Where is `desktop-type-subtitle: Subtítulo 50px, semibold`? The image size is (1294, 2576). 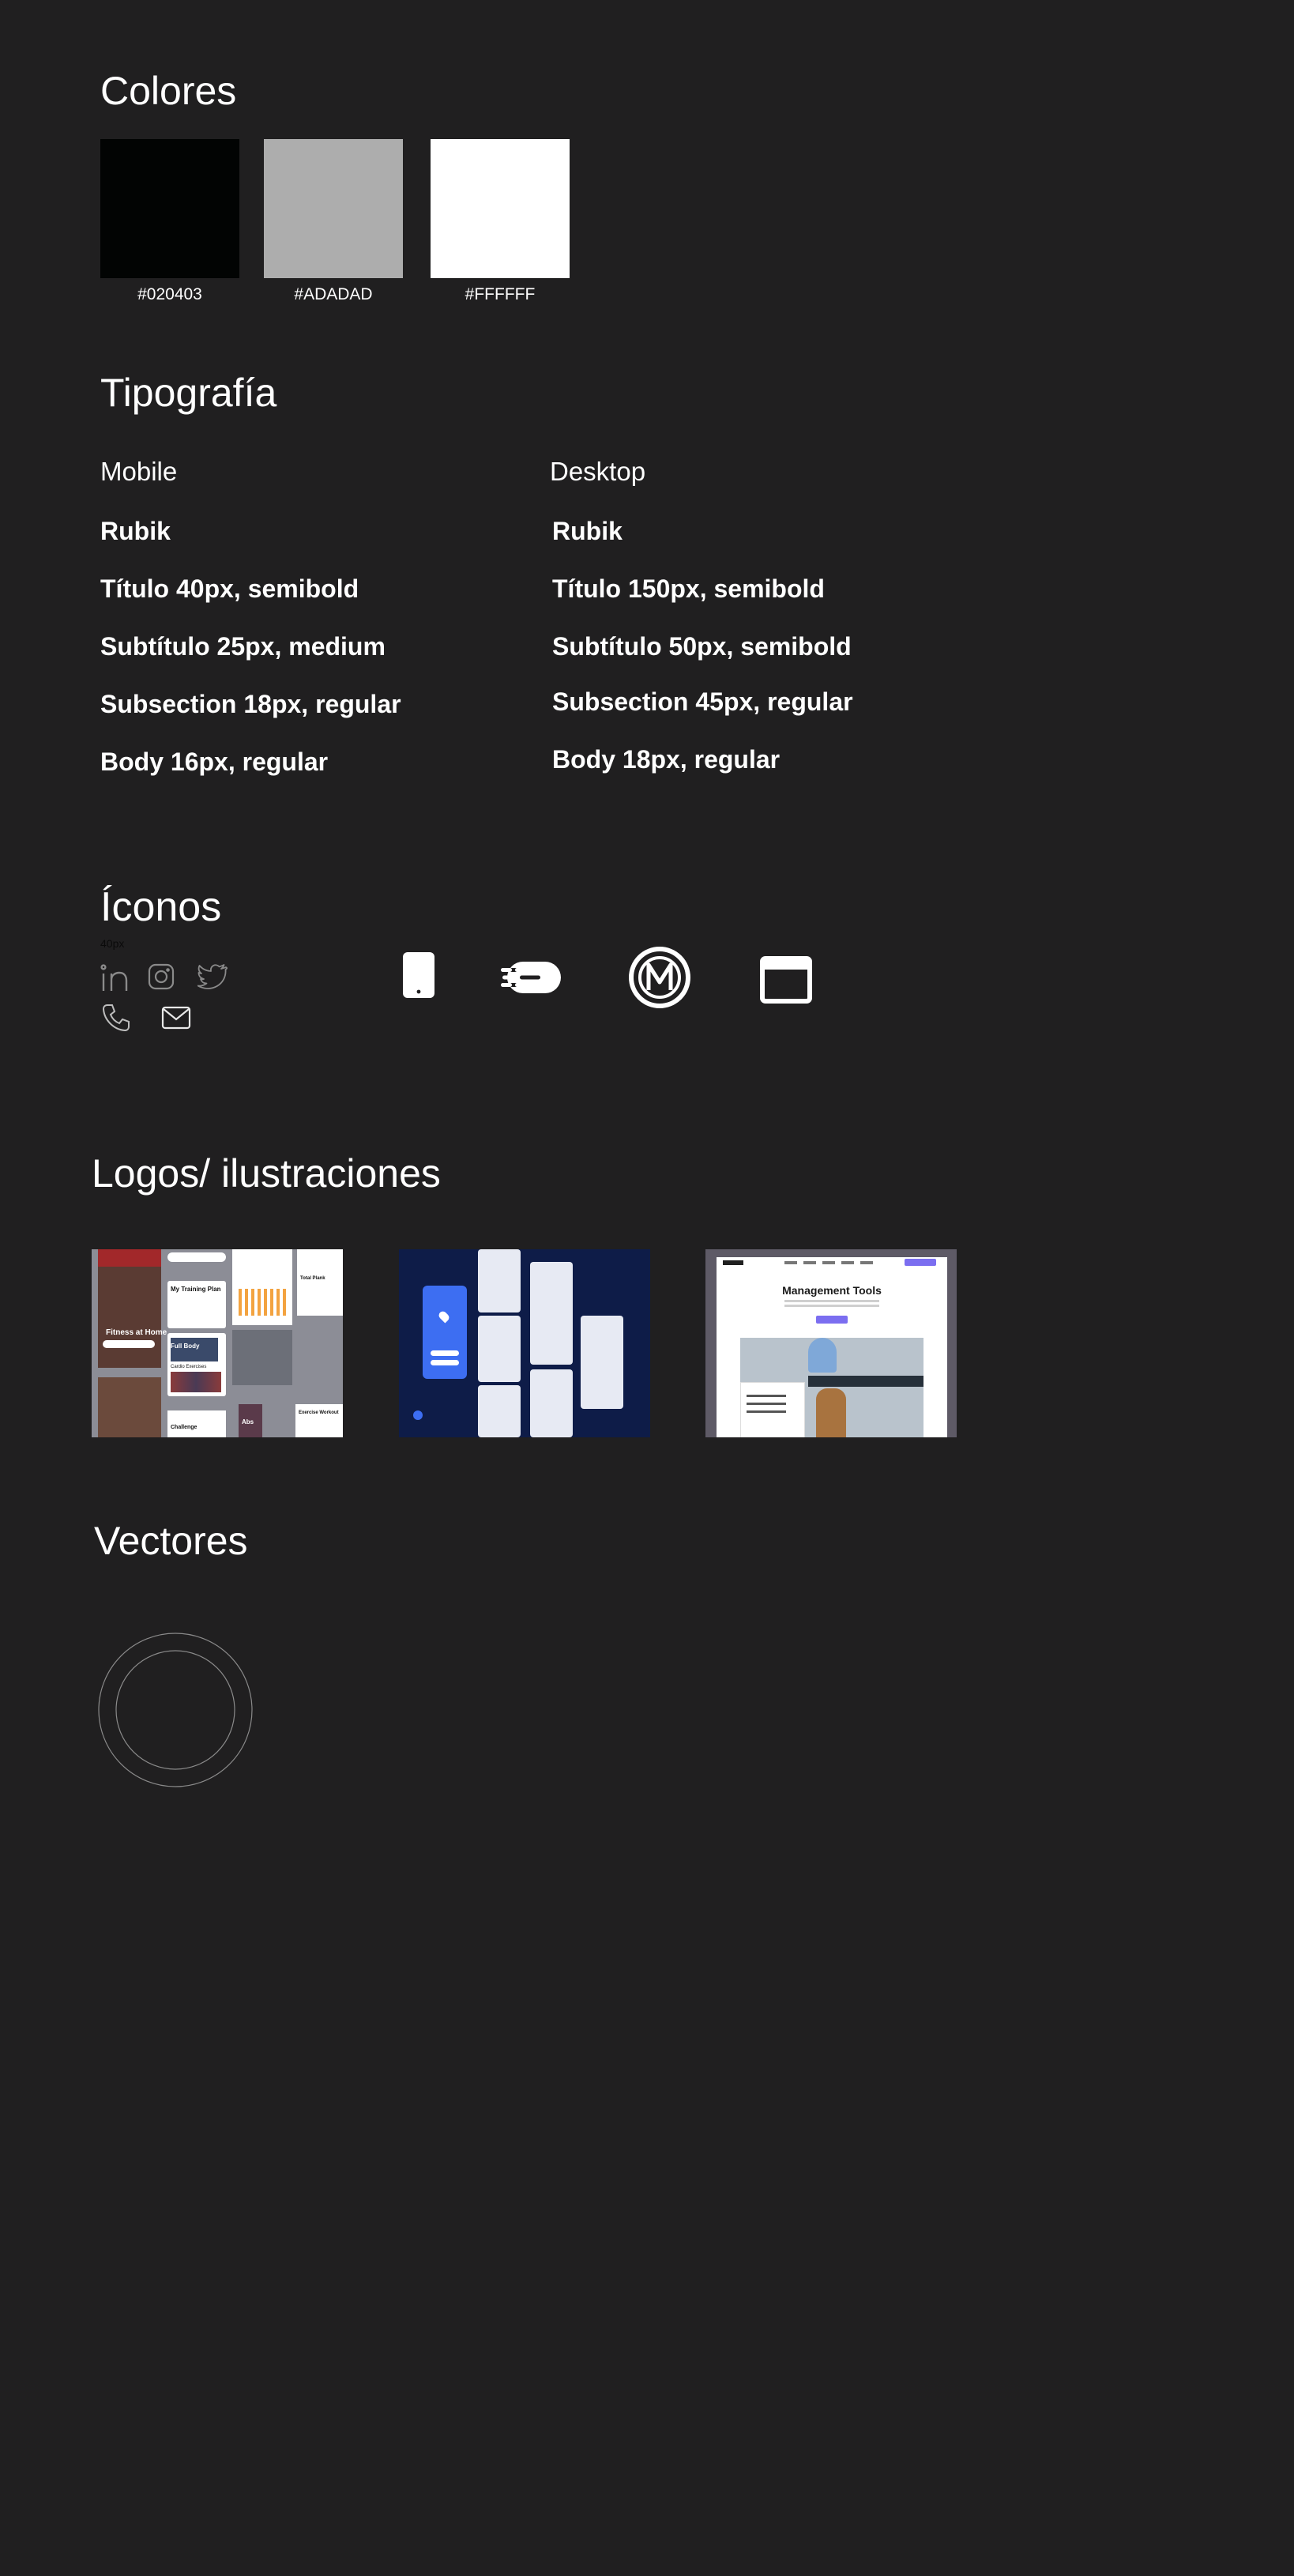
desktop-type-subtitle: Subtítulo 50px, semibold is located at coordinates (702, 646).